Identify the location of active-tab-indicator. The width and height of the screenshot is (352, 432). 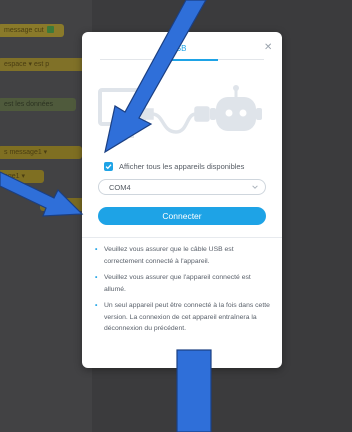
(192, 60).